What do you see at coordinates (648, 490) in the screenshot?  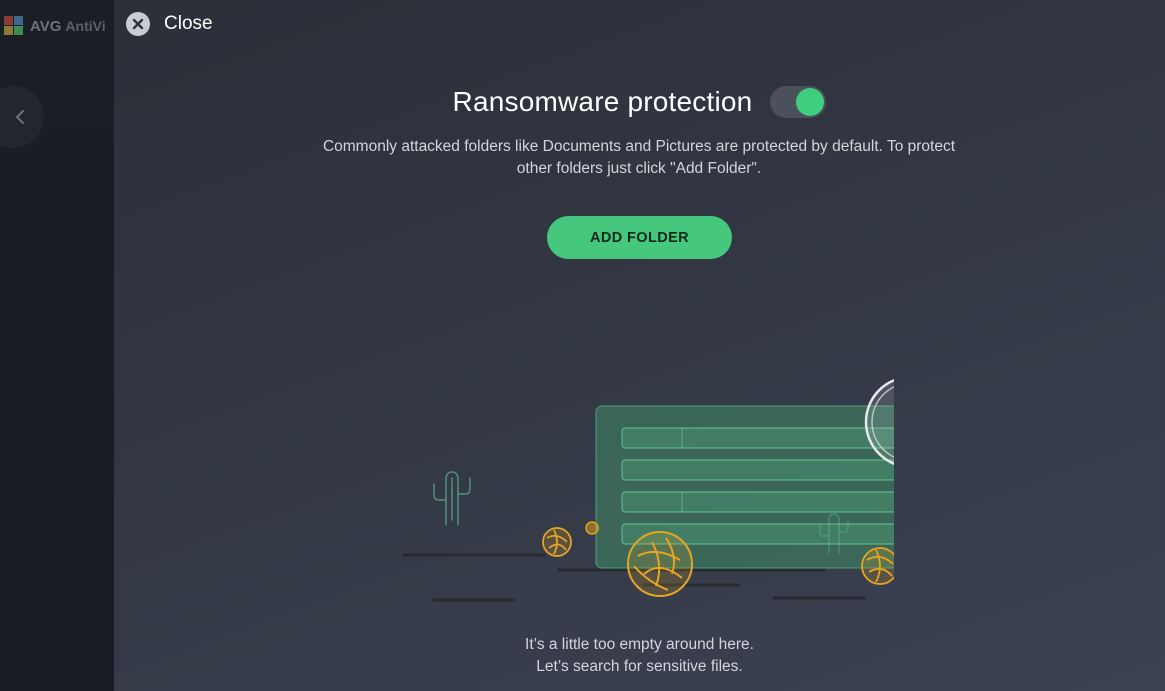 I see `empty-folder-search-illustration` at bounding box center [648, 490].